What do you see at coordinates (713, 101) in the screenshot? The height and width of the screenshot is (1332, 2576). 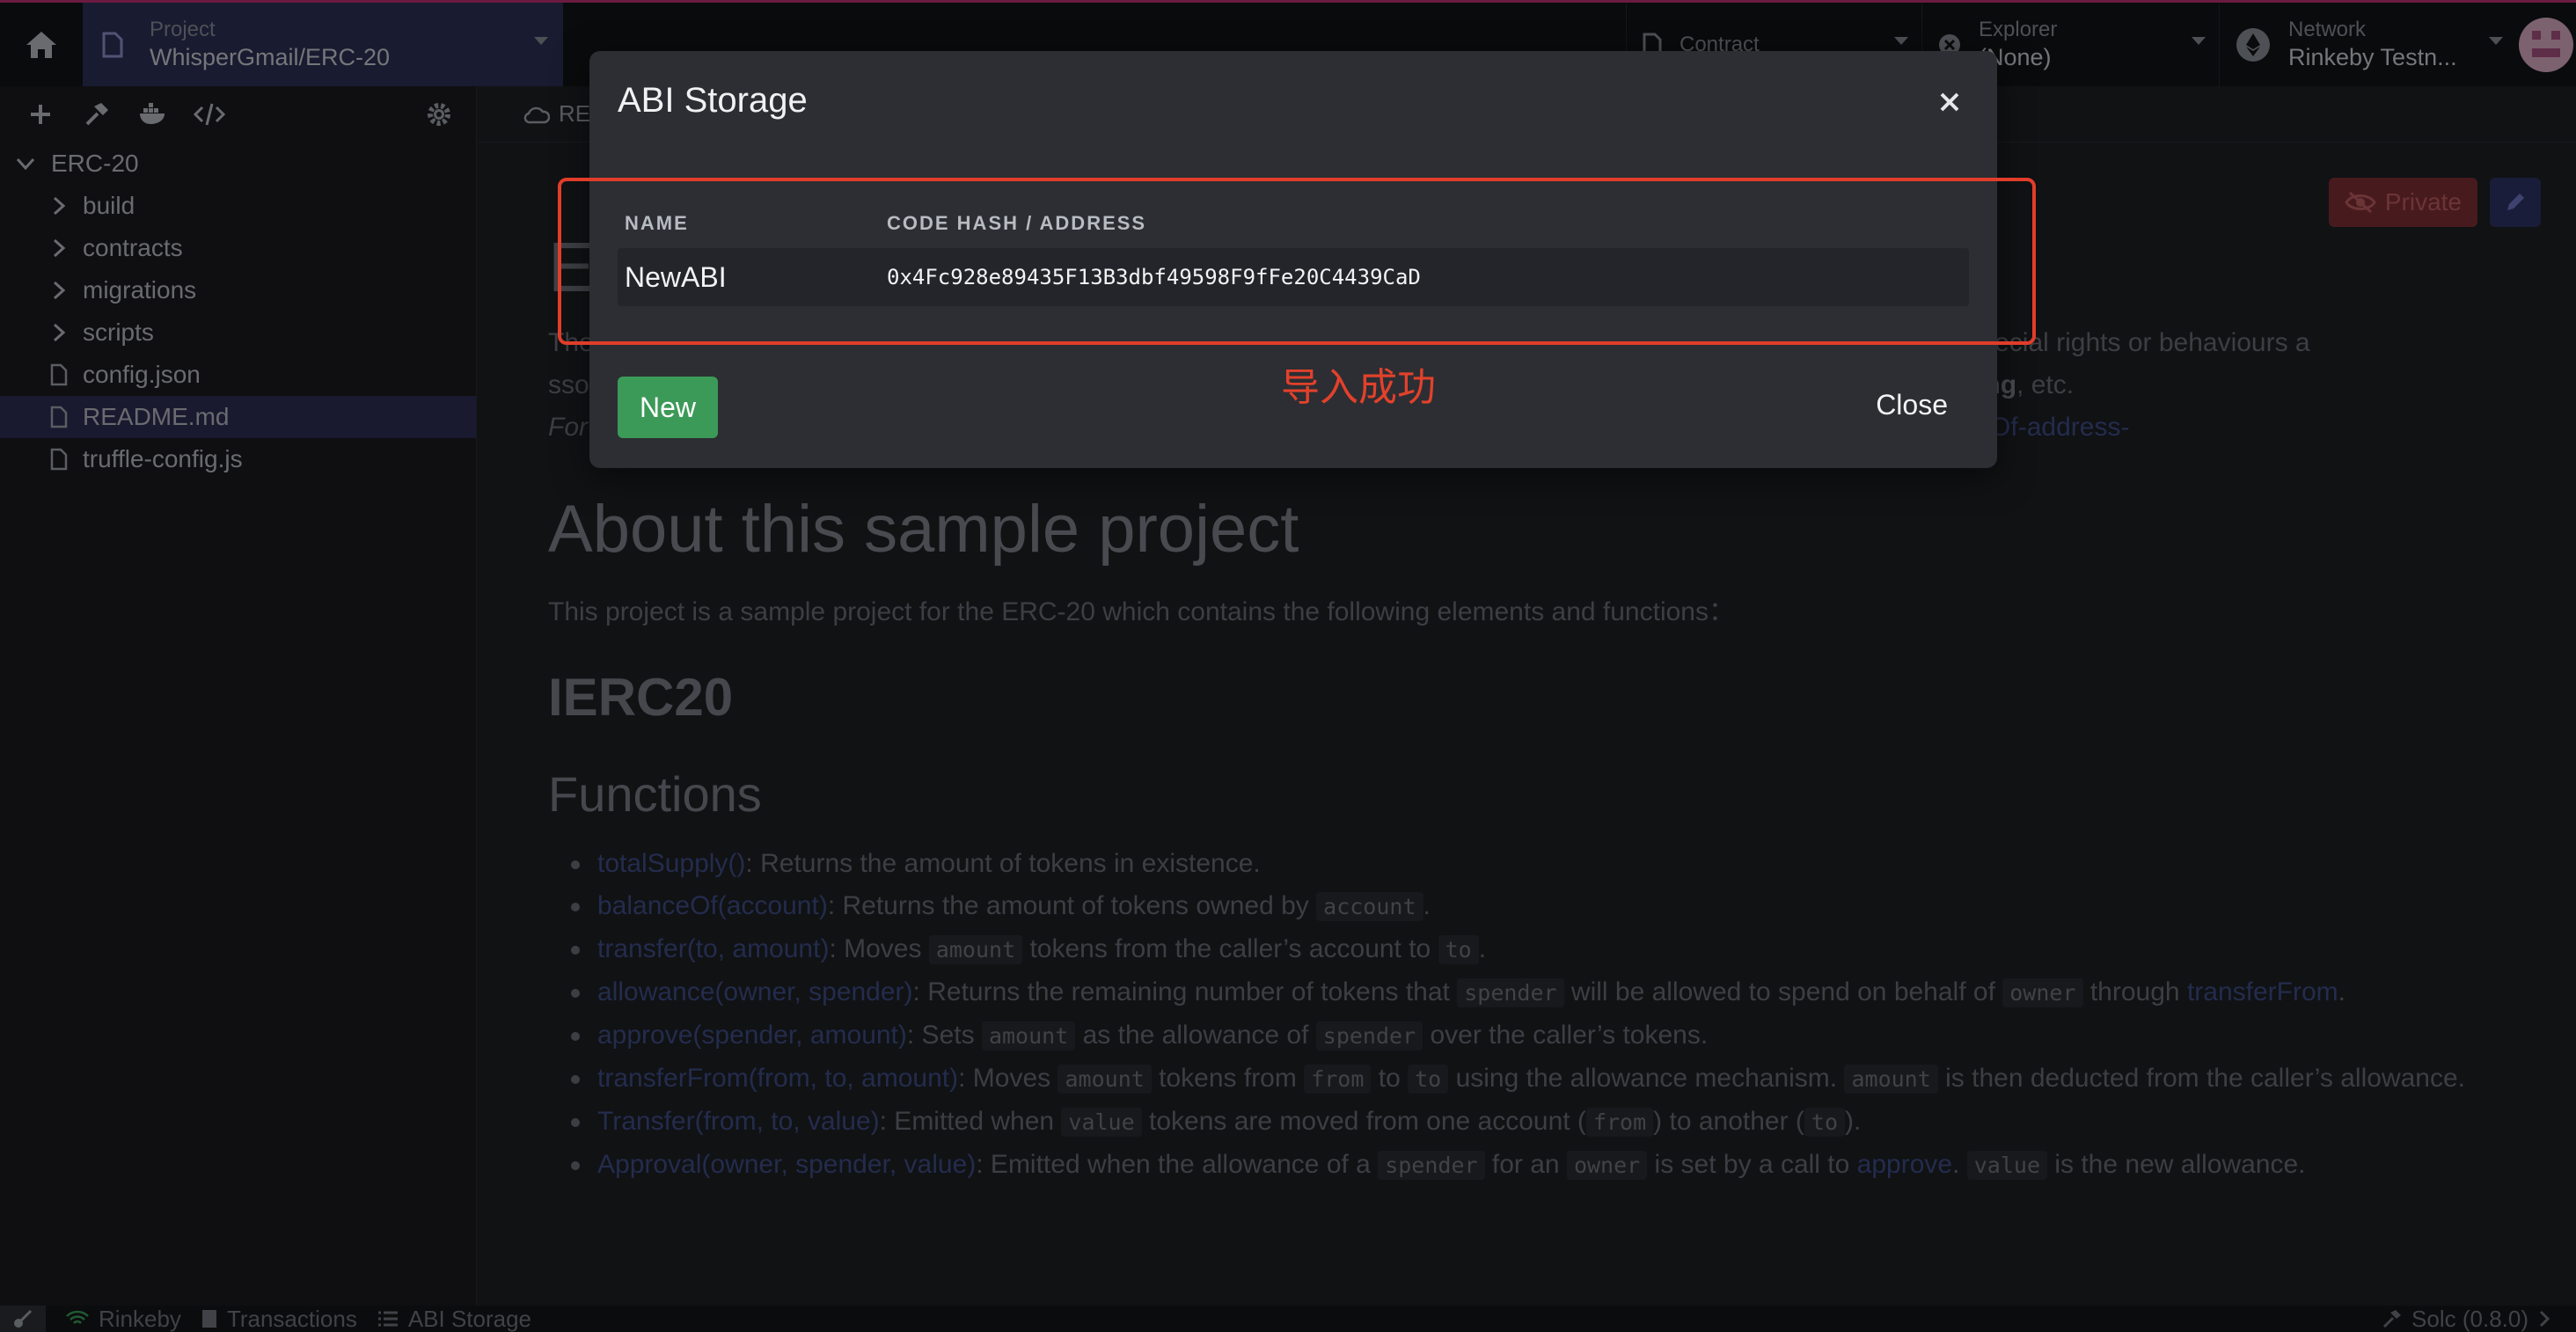 I see `modal-title: ABI Storage` at bounding box center [713, 101].